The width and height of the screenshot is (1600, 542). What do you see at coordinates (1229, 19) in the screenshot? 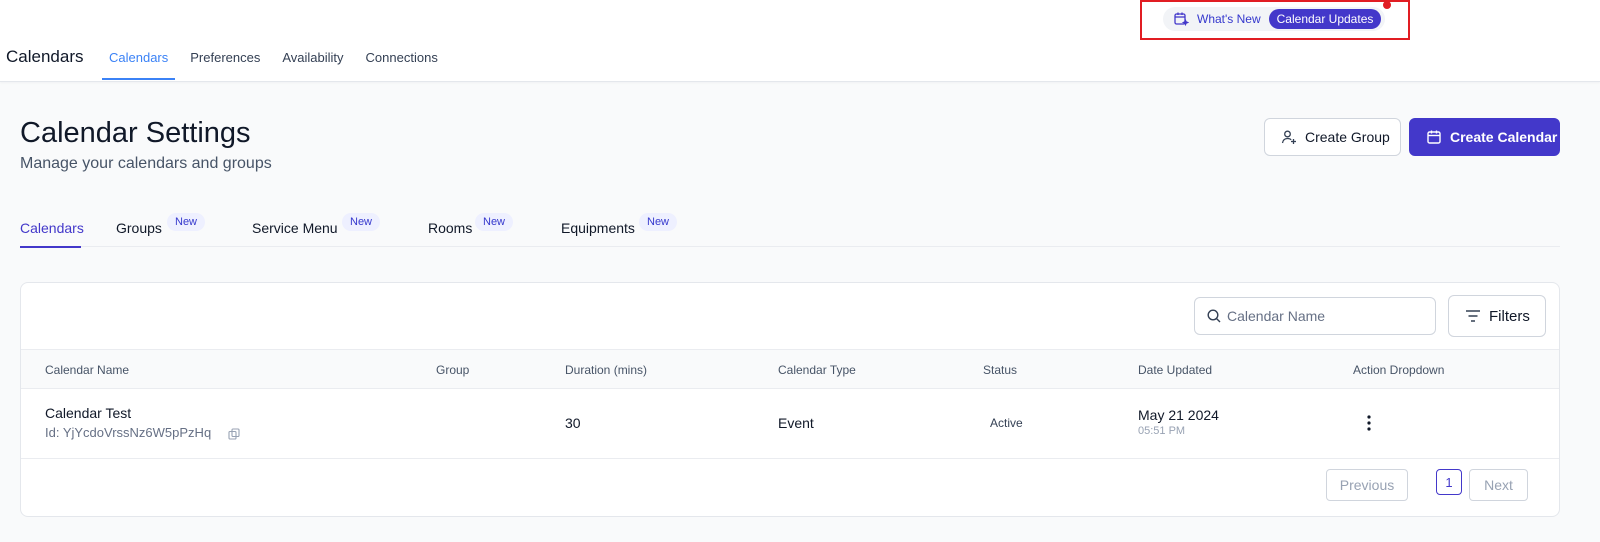
I see `whats-new-label: What's New` at bounding box center [1229, 19].